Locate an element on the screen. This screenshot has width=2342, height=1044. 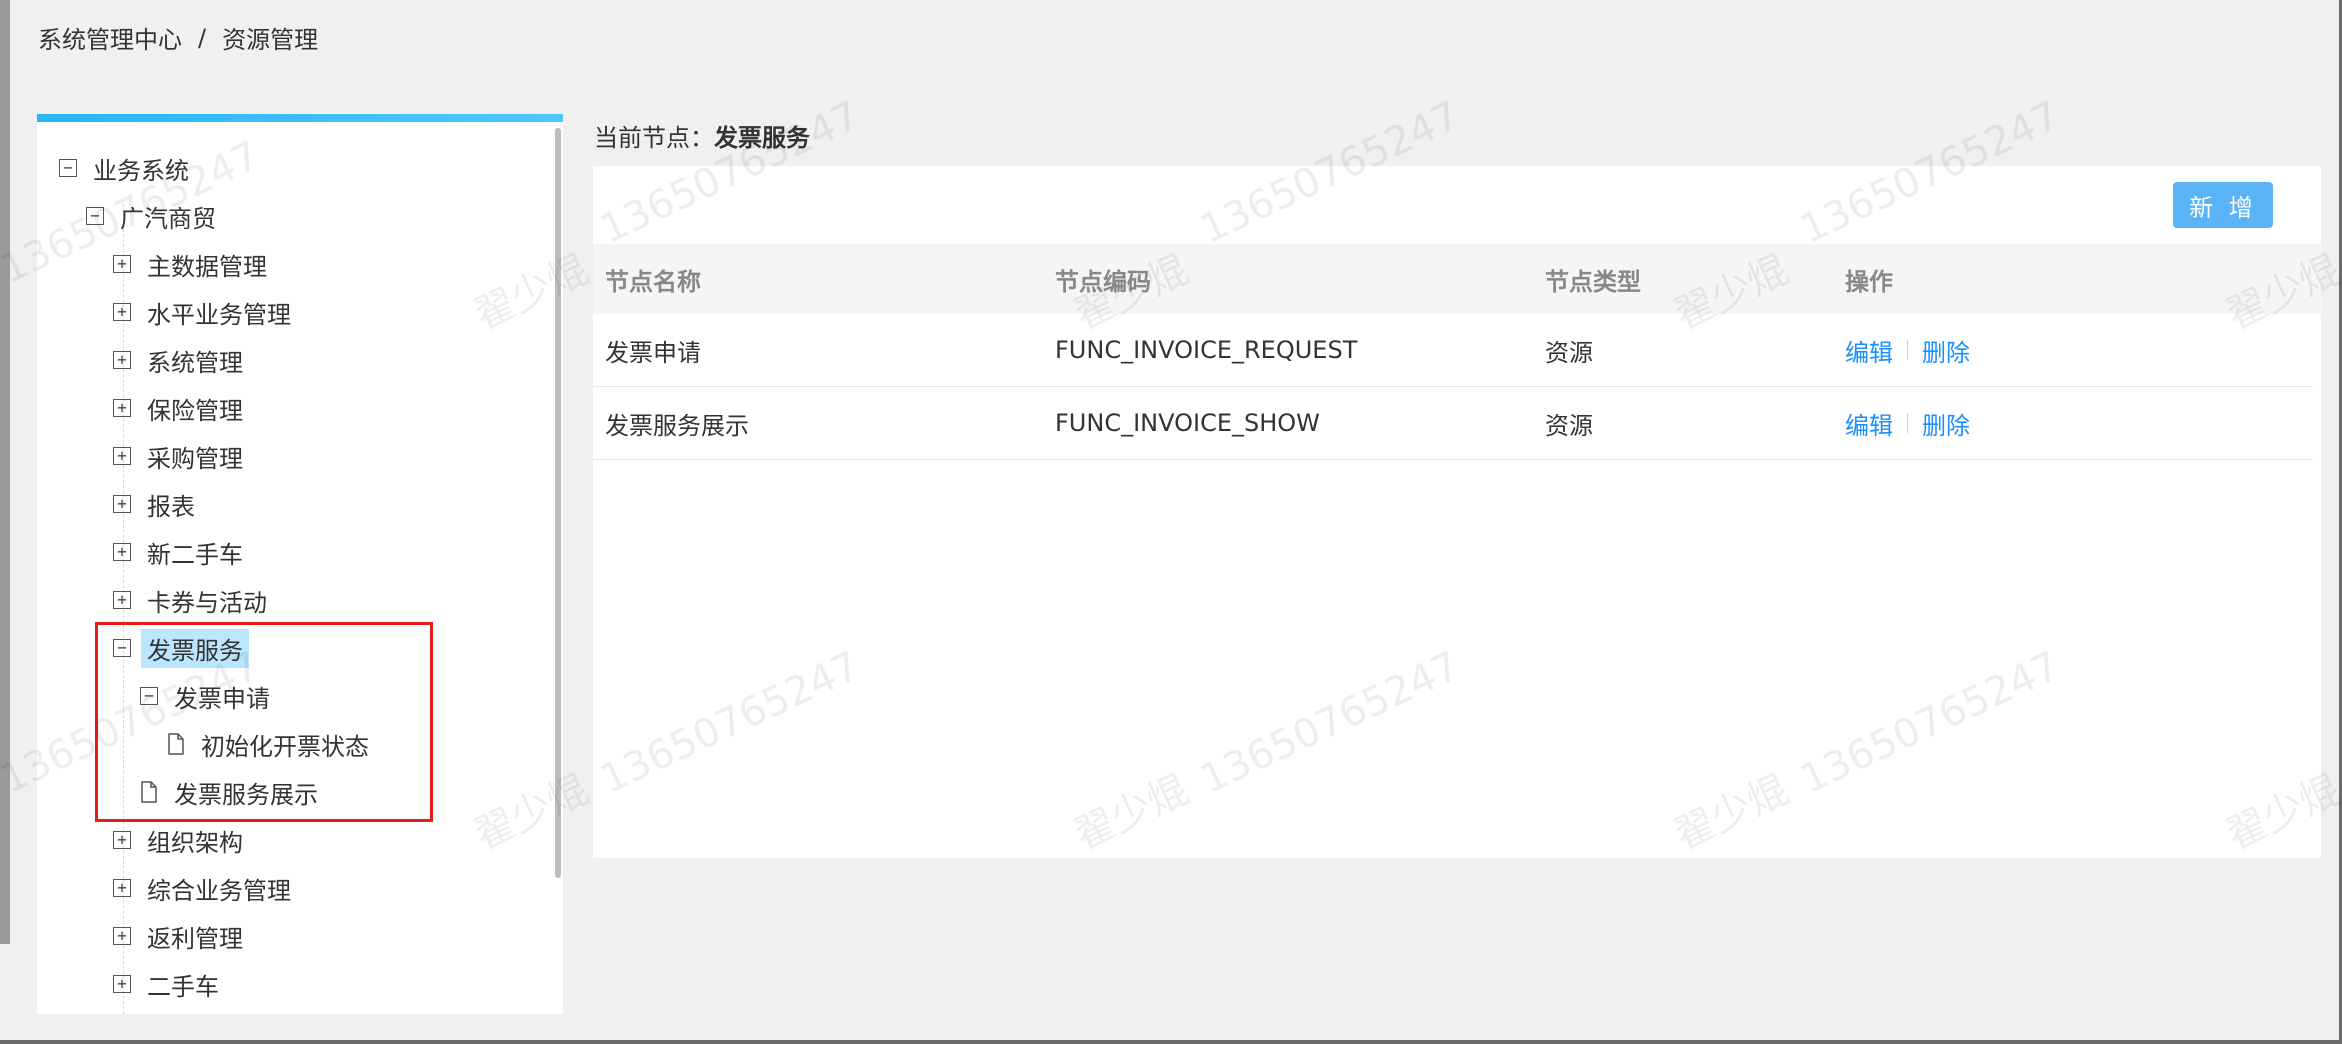
tree-node-label: 综合业务管理 is located at coordinates (219, 890).